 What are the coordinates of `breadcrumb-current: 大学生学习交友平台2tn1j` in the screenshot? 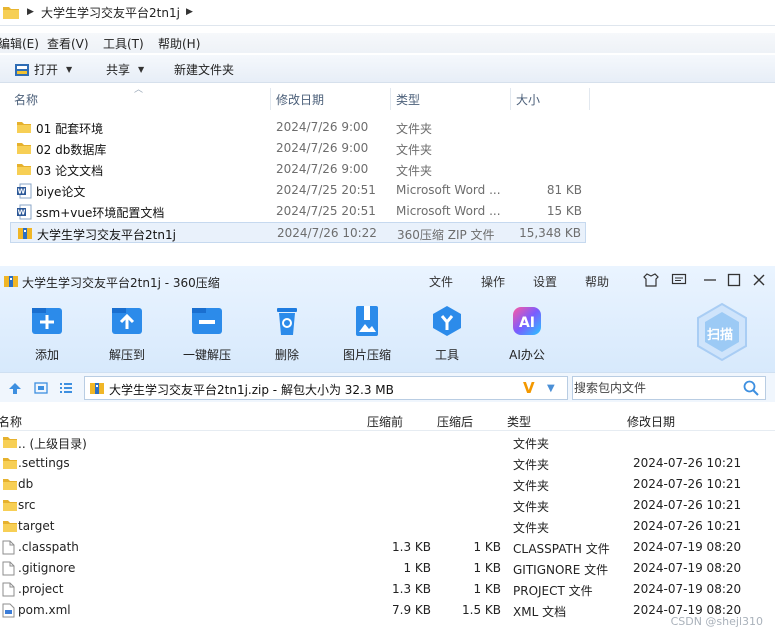 It's located at (110, 12).